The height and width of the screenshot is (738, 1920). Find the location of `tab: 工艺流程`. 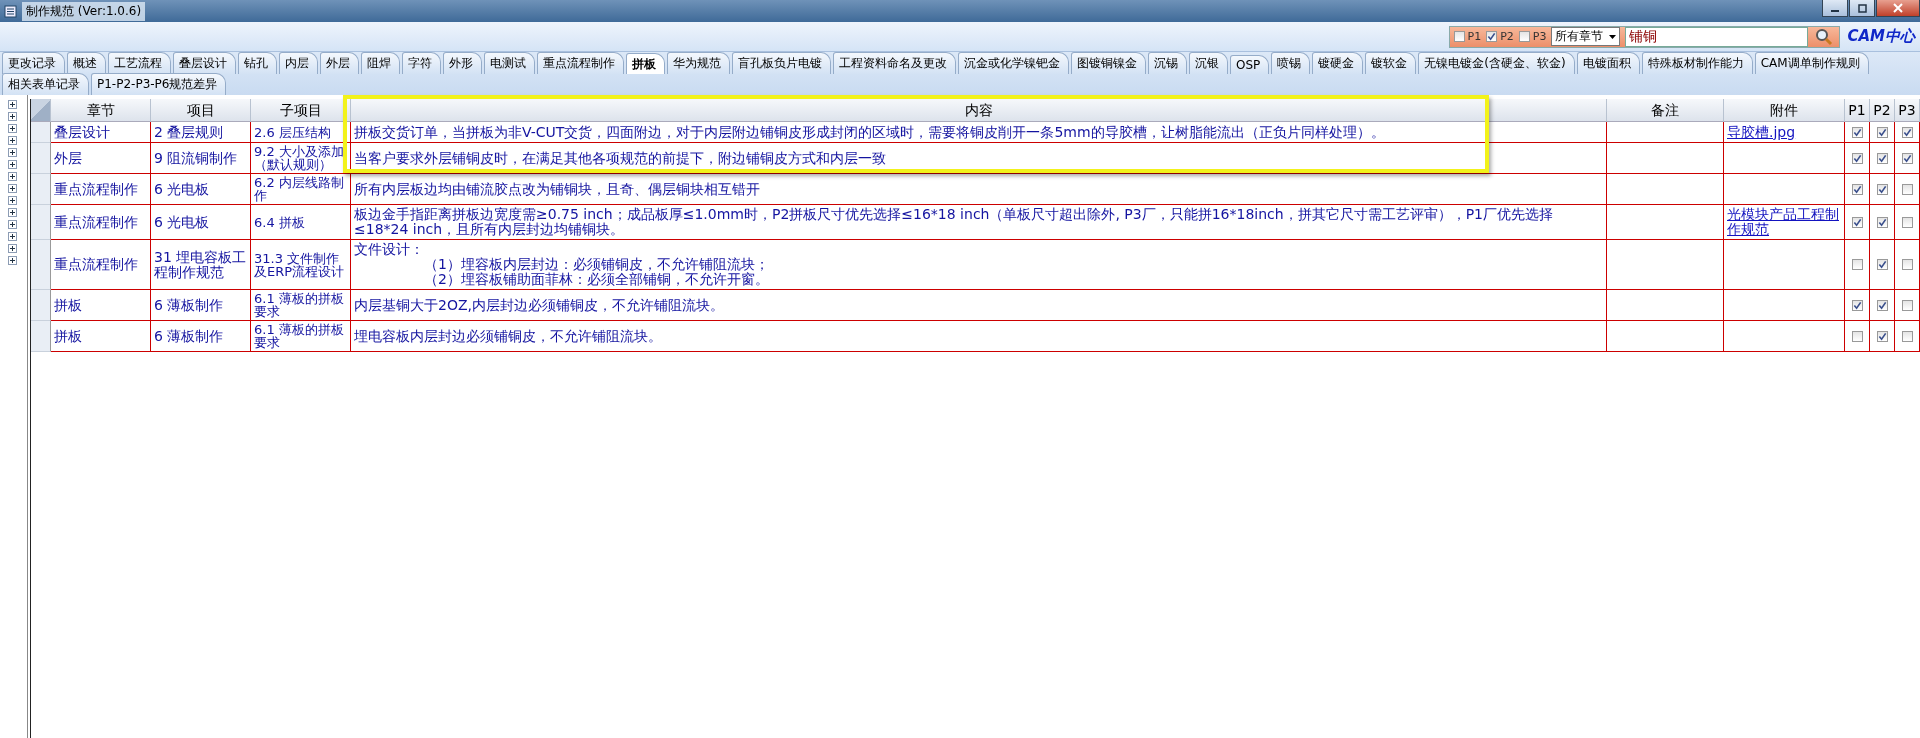

tab: 工艺流程 is located at coordinates (139, 63).